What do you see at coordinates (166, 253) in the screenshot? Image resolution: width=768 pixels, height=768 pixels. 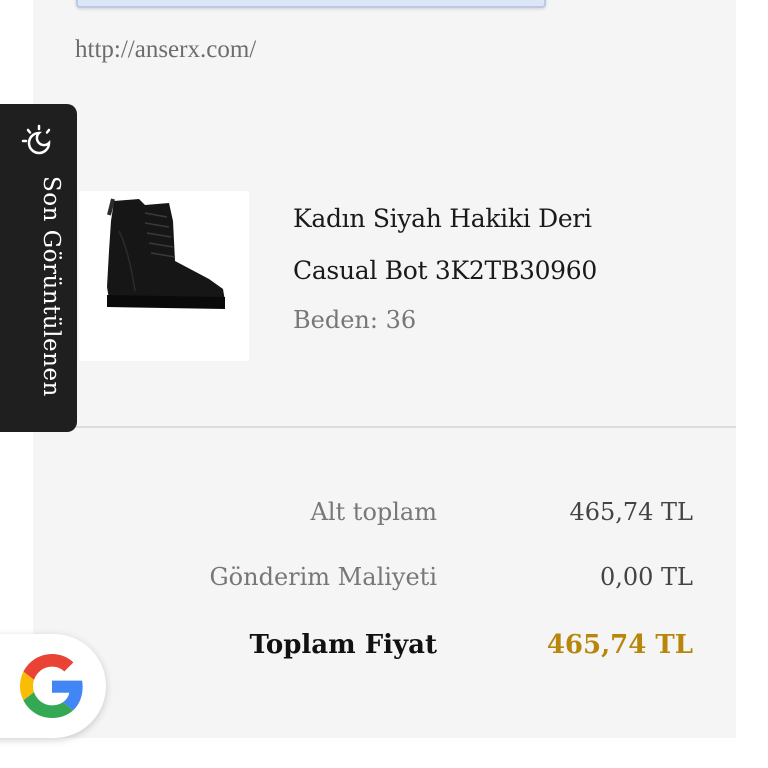 I see `boot-icon` at bounding box center [166, 253].